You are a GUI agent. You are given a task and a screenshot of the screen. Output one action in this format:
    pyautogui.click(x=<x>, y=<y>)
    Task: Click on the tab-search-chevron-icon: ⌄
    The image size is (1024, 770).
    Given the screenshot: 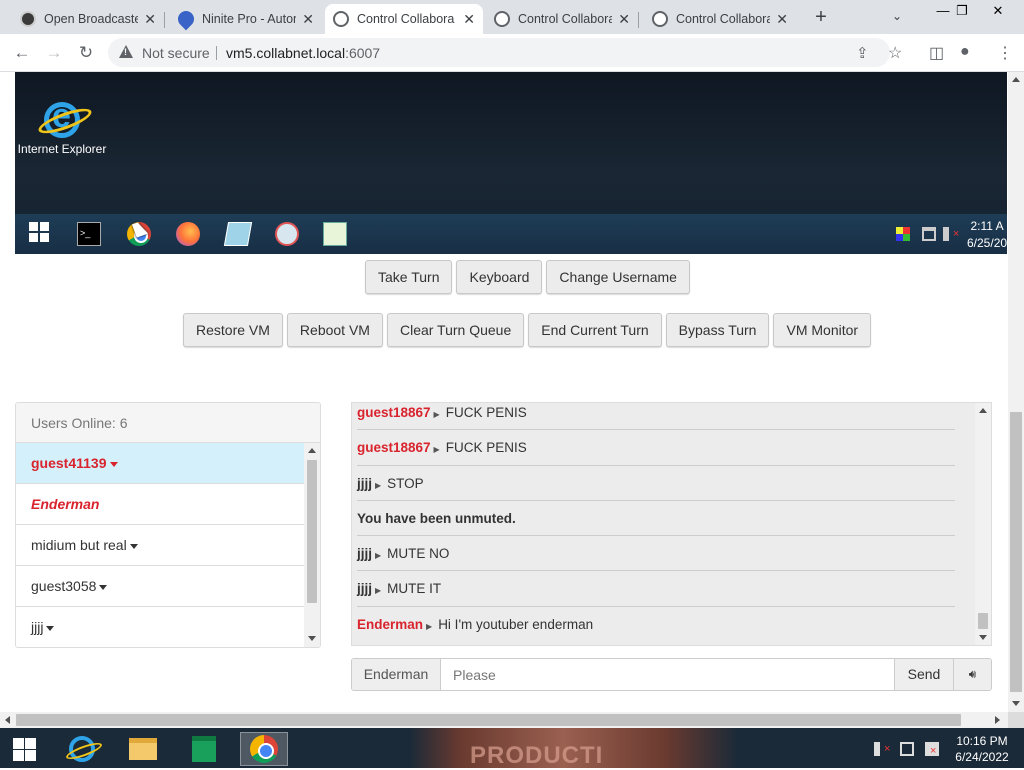 What is the action you would take?
    pyautogui.click(x=897, y=16)
    